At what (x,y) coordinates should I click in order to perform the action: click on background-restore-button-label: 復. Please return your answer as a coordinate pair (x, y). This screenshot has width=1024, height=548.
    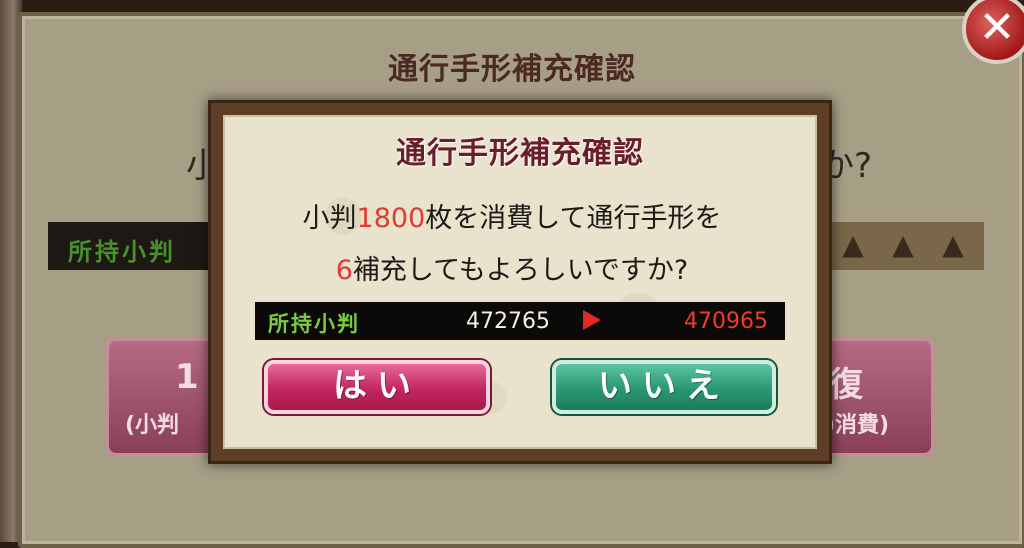
    Looking at the image, I should click on (846, 385).